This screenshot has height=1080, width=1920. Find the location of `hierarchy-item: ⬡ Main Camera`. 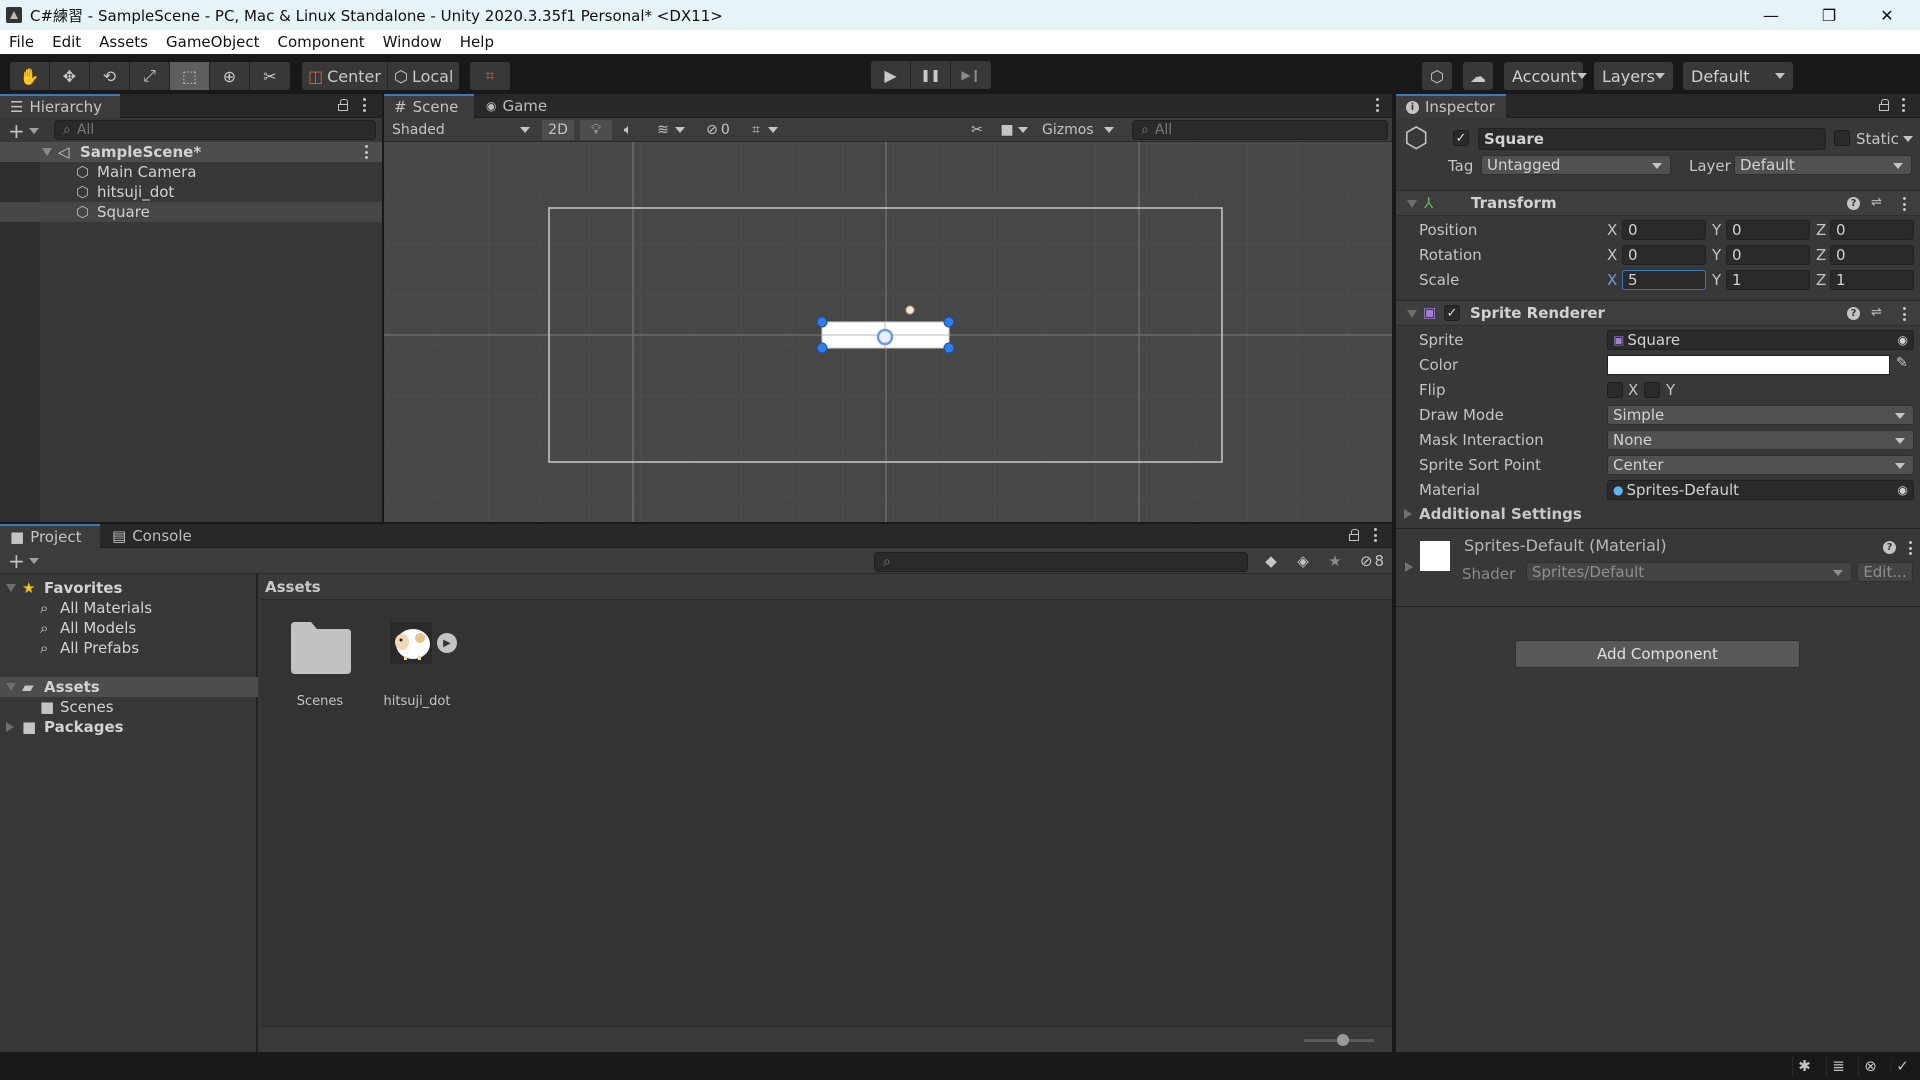

hierarchy-item: ⬡ Main Camera is located at coordinates (191, 172).